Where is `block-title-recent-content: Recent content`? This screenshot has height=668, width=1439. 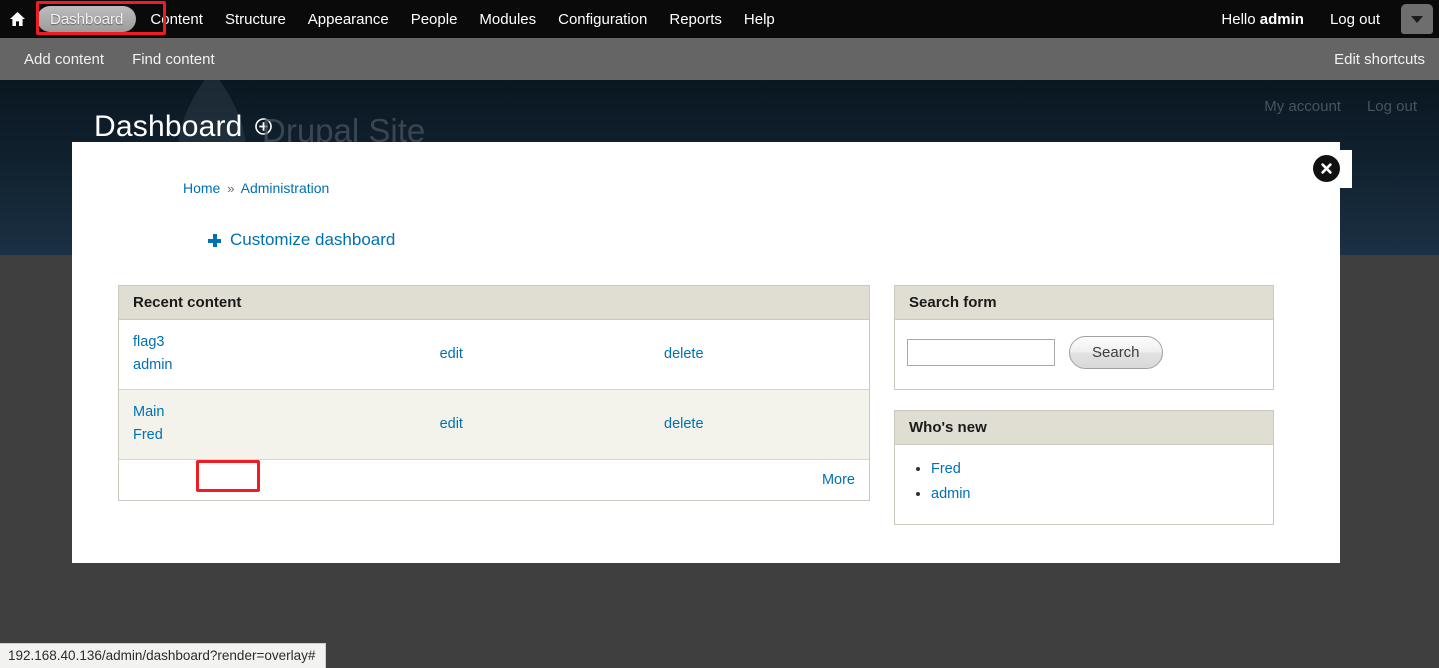
block-title-recent-content: Recent content is located at coordinates (494, 303).